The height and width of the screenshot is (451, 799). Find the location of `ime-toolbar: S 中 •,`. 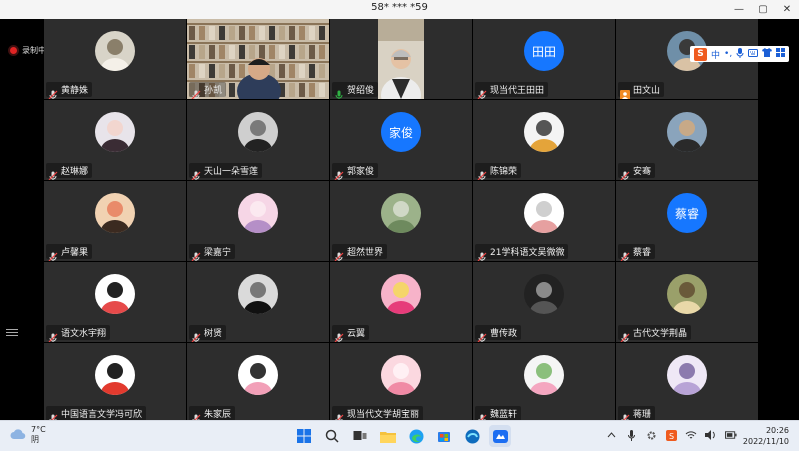

ime-toolbar: S 中 •, is located at coordinates (740, 54).